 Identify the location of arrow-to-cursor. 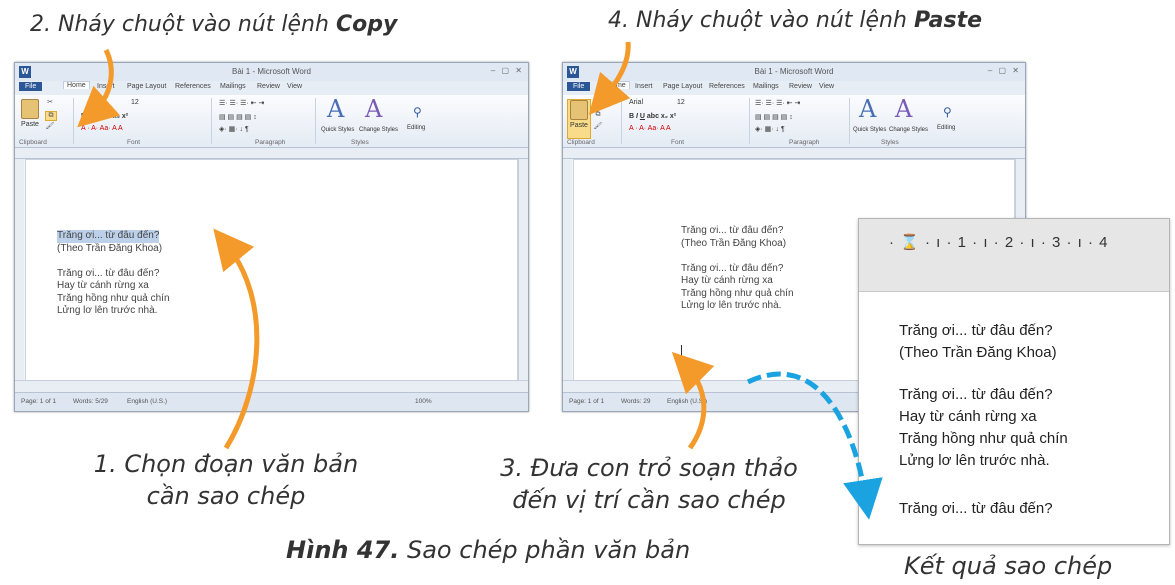
(693, 400).